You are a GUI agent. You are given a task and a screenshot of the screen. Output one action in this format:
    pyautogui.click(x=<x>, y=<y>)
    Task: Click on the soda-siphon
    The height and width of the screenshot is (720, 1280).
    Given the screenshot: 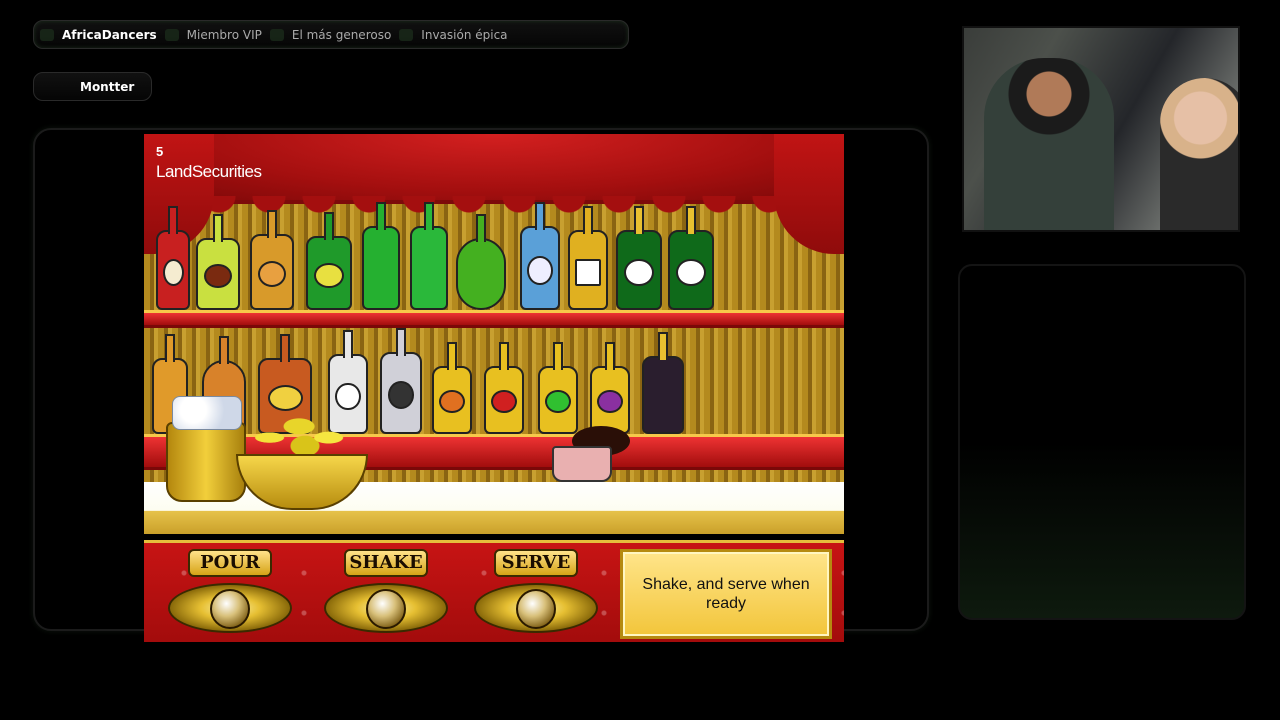 What is the action you would take?
    pyautogui.click(x=663, y=383)
    